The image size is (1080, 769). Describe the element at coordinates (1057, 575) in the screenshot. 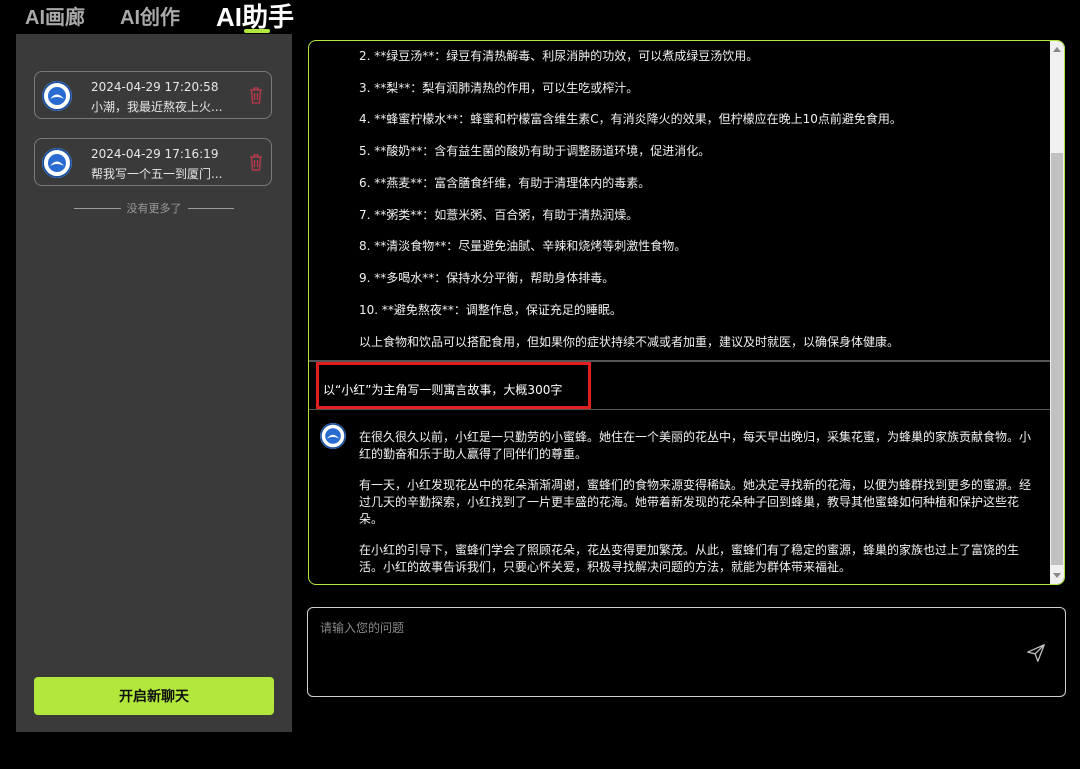

I see `scroll-down-icon` at that location.